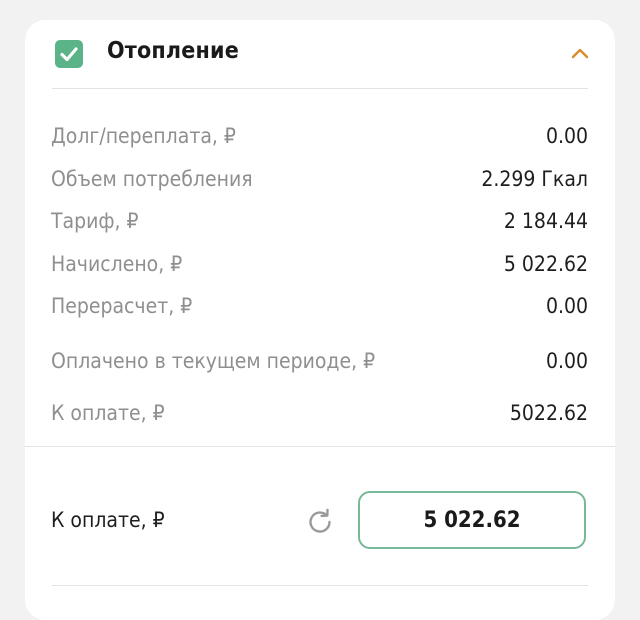 Image resolution: width=640 pixels, height=620 pixels. What do you see at coordinates (320, 88) in the screenshot?
I see `header-divider` at bounding box center [320, 88].